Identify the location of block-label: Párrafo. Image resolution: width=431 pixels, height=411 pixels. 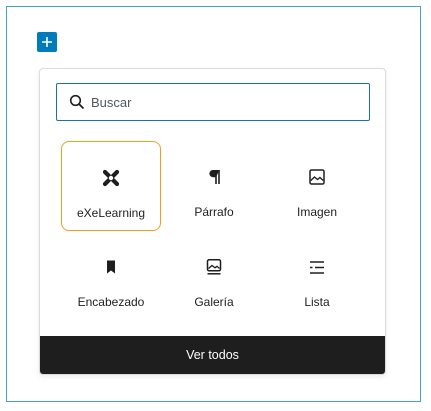
(214, 212).